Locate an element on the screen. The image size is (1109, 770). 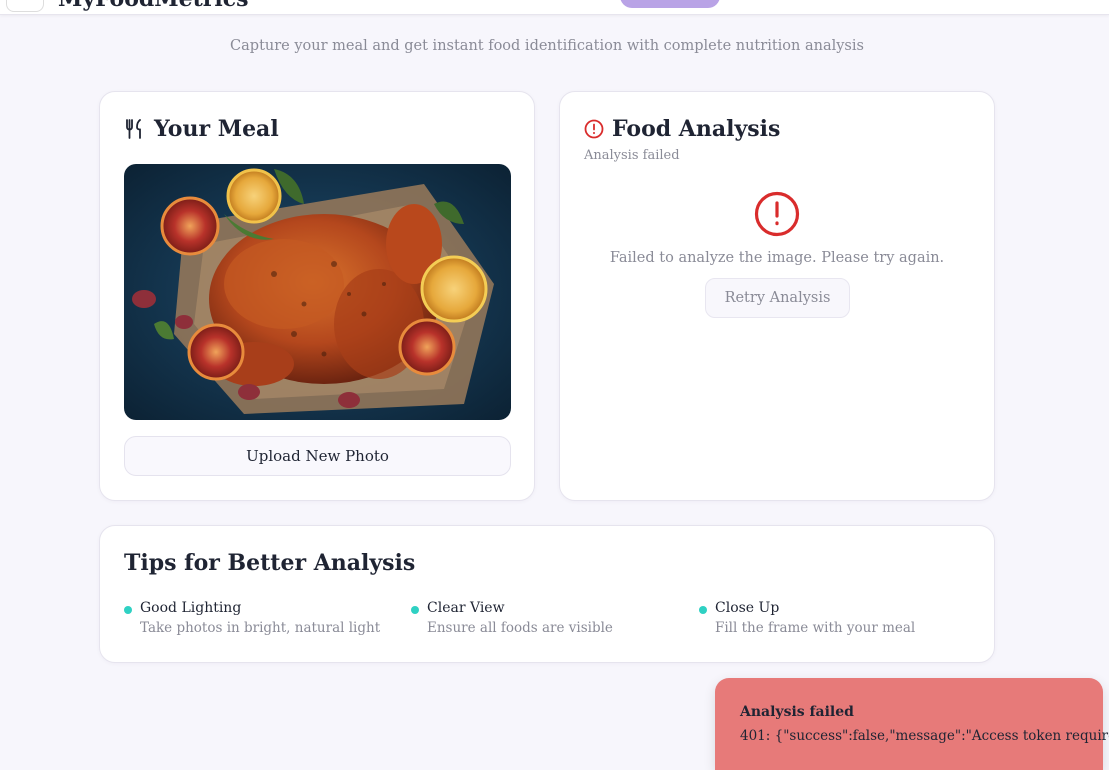
analysis-card-title: Food Analysis is located at coordinates (696, 129).